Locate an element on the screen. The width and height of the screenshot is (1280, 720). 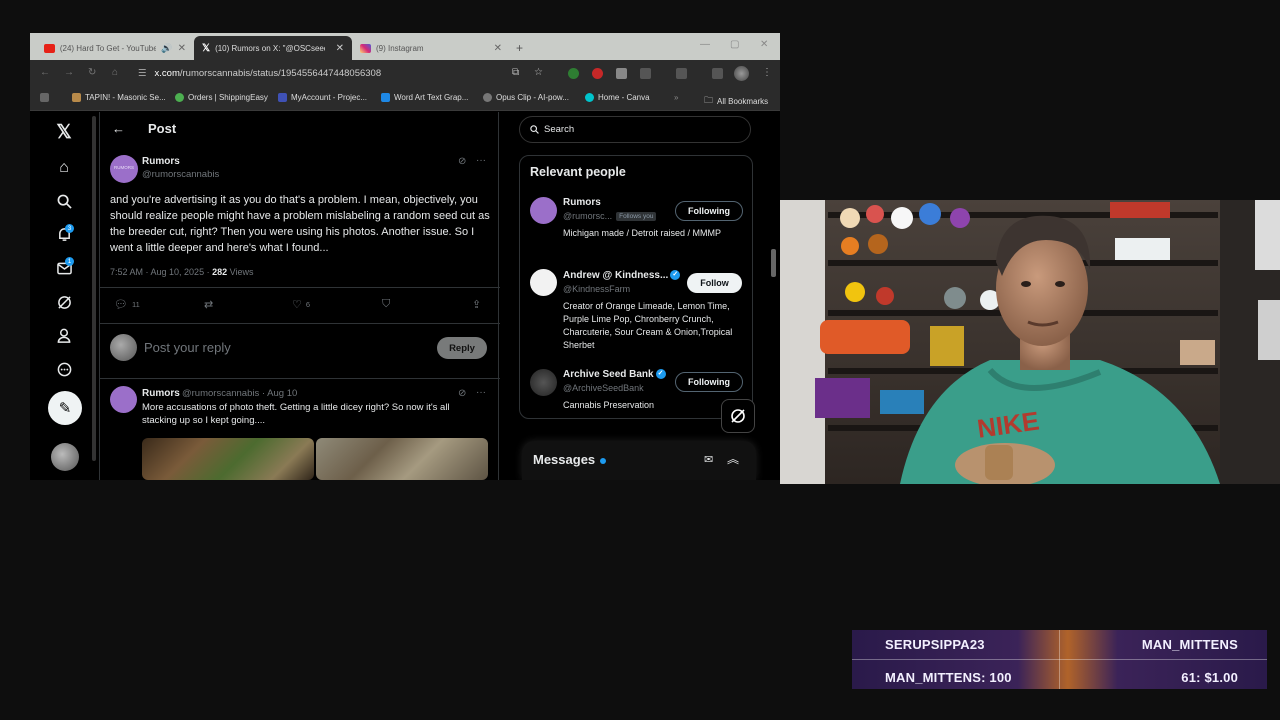
reply-action: 💬︎ 11 is located at coordinates (127, 304).